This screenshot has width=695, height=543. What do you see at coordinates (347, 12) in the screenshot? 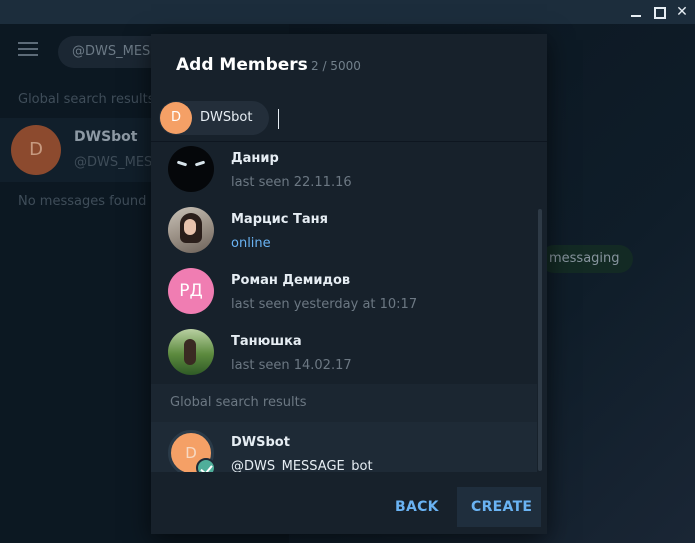
I see `title-bar: ✕` at bounding box center [347, 12].